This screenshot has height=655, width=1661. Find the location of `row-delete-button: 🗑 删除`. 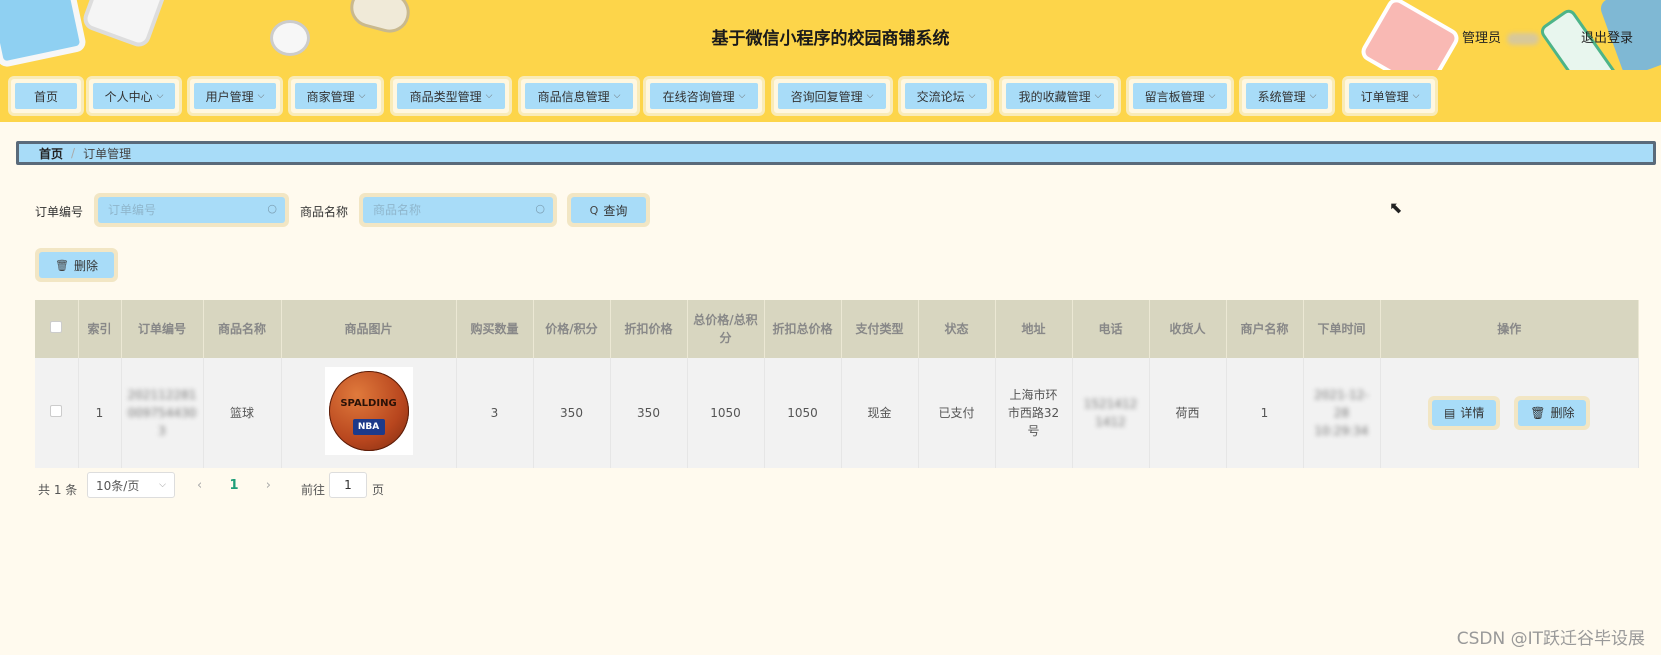

row-delete-button: 🗑 删除 is located at coordinates (1552, 413).